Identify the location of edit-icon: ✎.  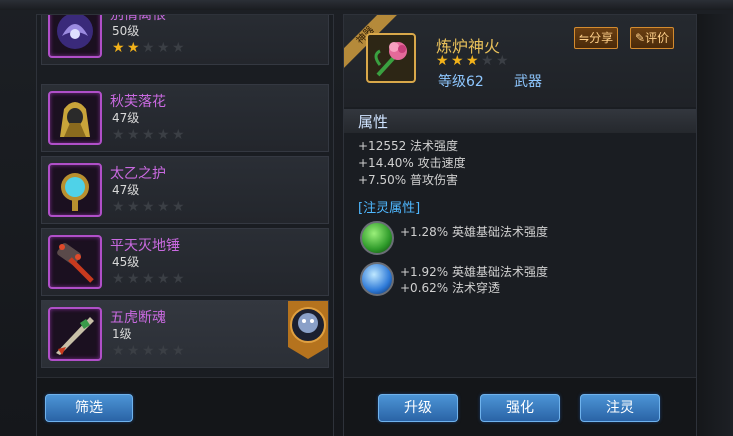
(640, 38).